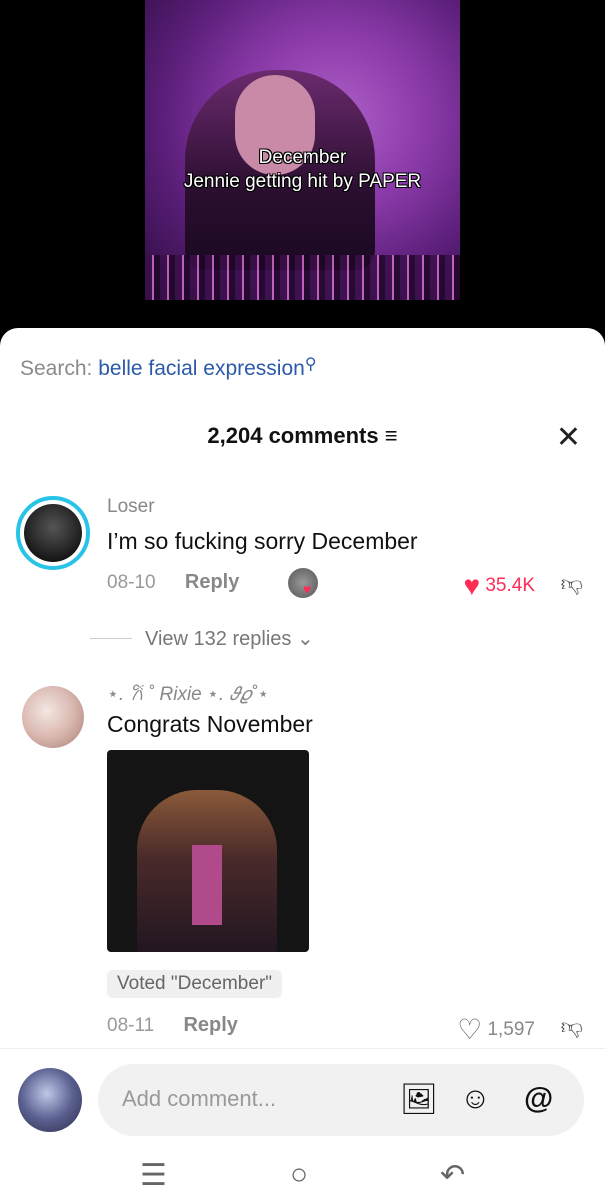  What do you see at coordinates (207, 885) in the screenshot?
I see `gif-shirt` at bounding box center [207, 885].